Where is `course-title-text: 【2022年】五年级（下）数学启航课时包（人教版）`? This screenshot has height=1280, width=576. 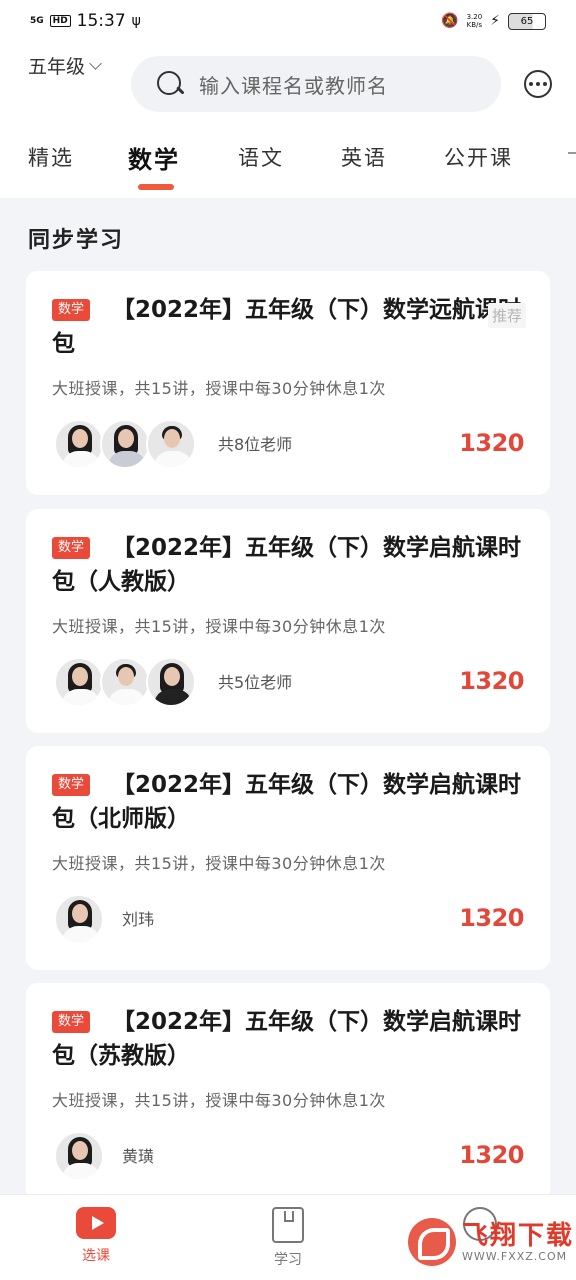 course-title-text: 【2022年】五年级（下）数学启航课时包（人教版） is located at coordinates (287, 565).